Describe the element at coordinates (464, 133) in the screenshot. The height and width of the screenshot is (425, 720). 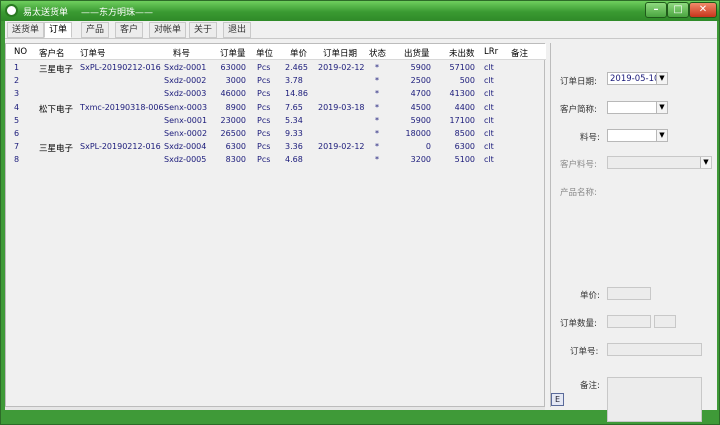
I see `cell-remaining: 8500` at that location.